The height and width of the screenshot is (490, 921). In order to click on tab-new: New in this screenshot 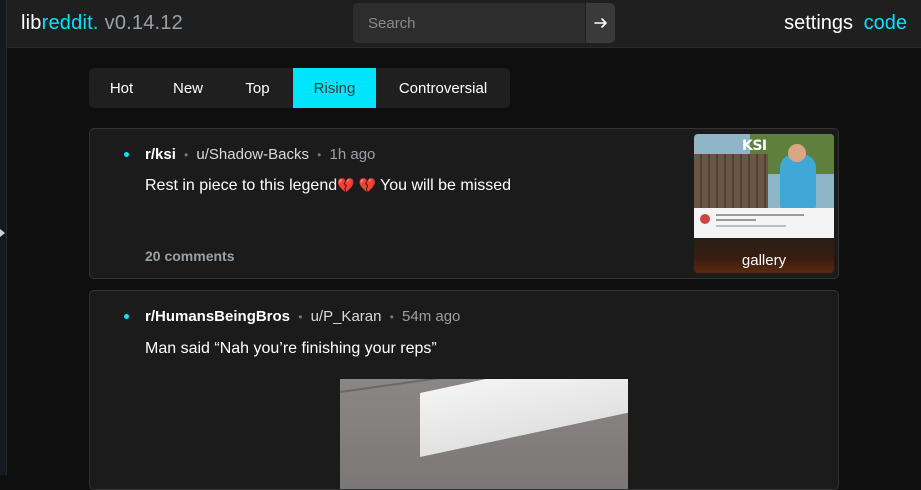, I will do `click(188, 88)`.